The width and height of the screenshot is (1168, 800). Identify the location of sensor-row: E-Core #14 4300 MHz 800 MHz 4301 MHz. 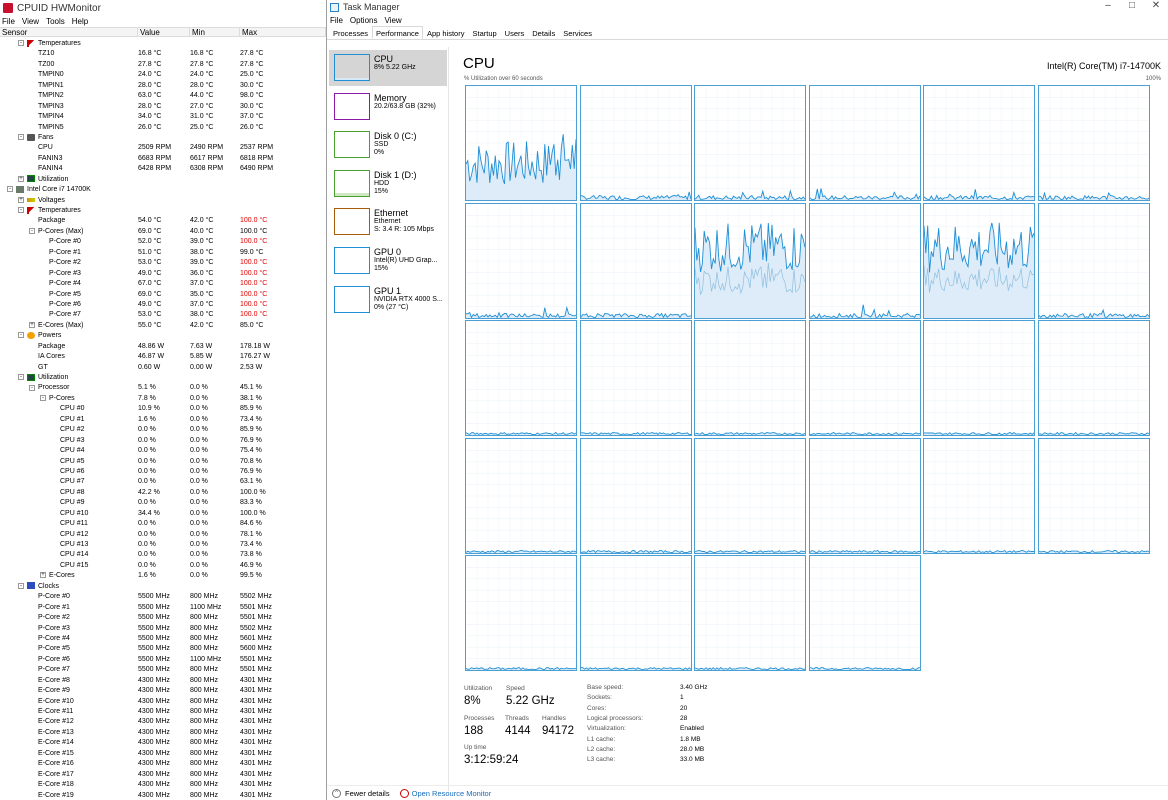
(163, 743).